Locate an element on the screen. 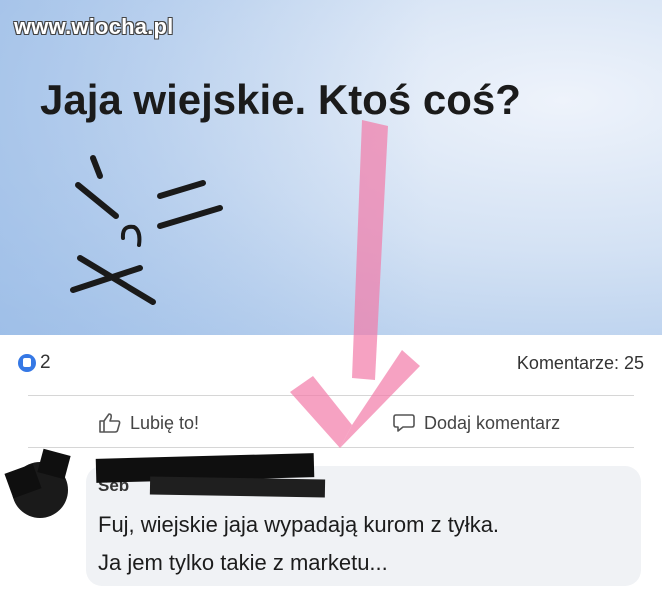 Image resolution: width=662 pixels, height=589 pixels. arrow-head-right is located at coordinates (380, 399).